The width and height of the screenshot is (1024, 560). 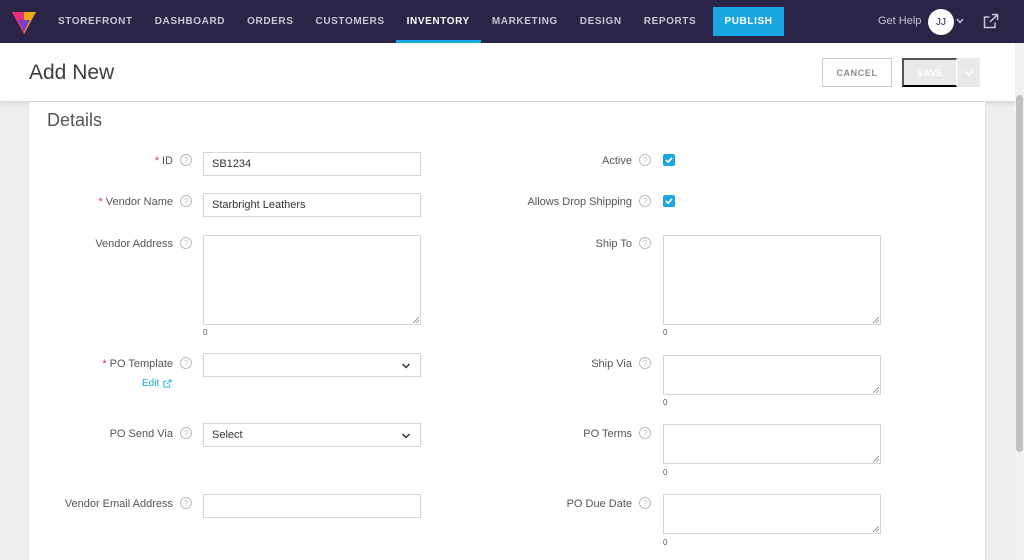 I want to click on nav-item-dashboard: DASHBOARD, so click(x=190, y=21).